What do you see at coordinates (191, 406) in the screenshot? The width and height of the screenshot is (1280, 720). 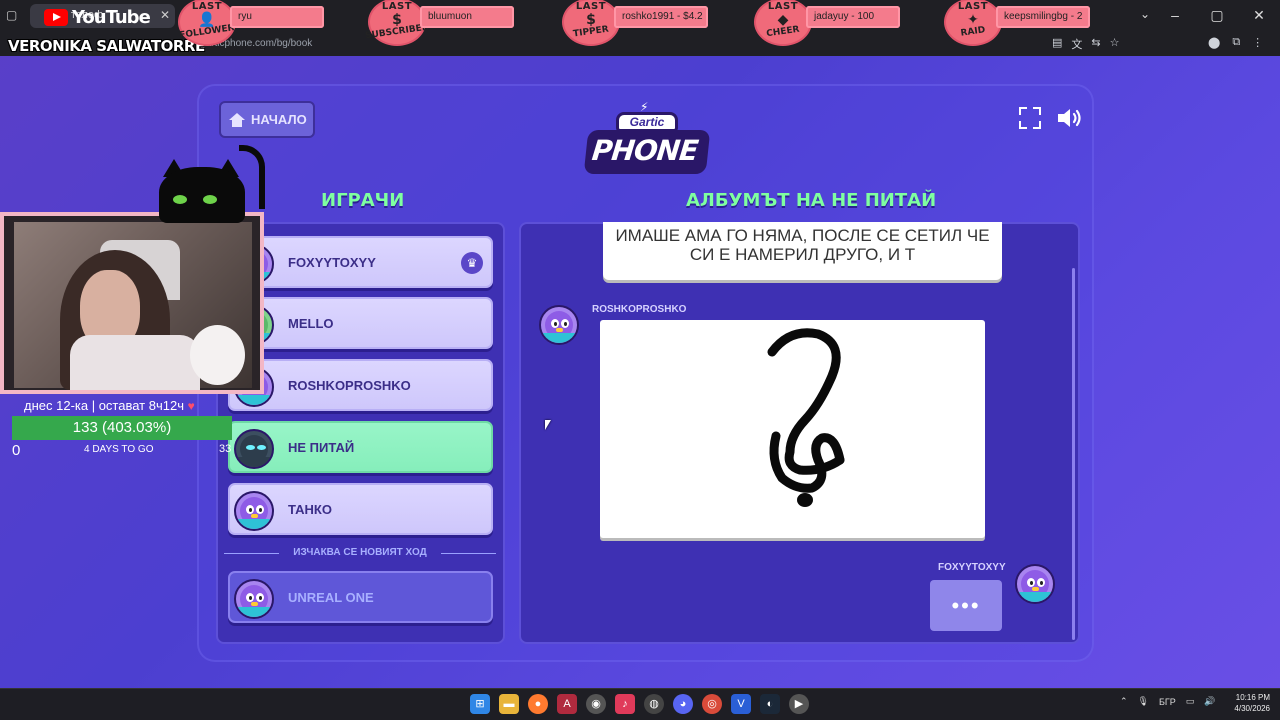 I see `heart-icon: ♥` at bounding box center [191, 406].